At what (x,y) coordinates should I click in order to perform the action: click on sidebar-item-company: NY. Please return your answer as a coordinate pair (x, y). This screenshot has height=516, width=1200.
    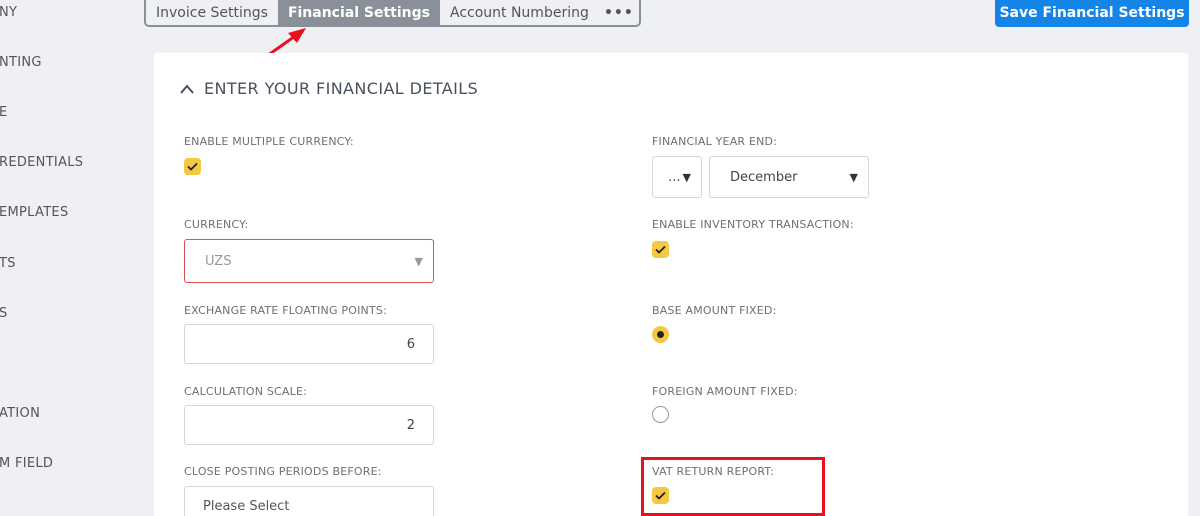
    Looking at the image, I should click on (8, 12).